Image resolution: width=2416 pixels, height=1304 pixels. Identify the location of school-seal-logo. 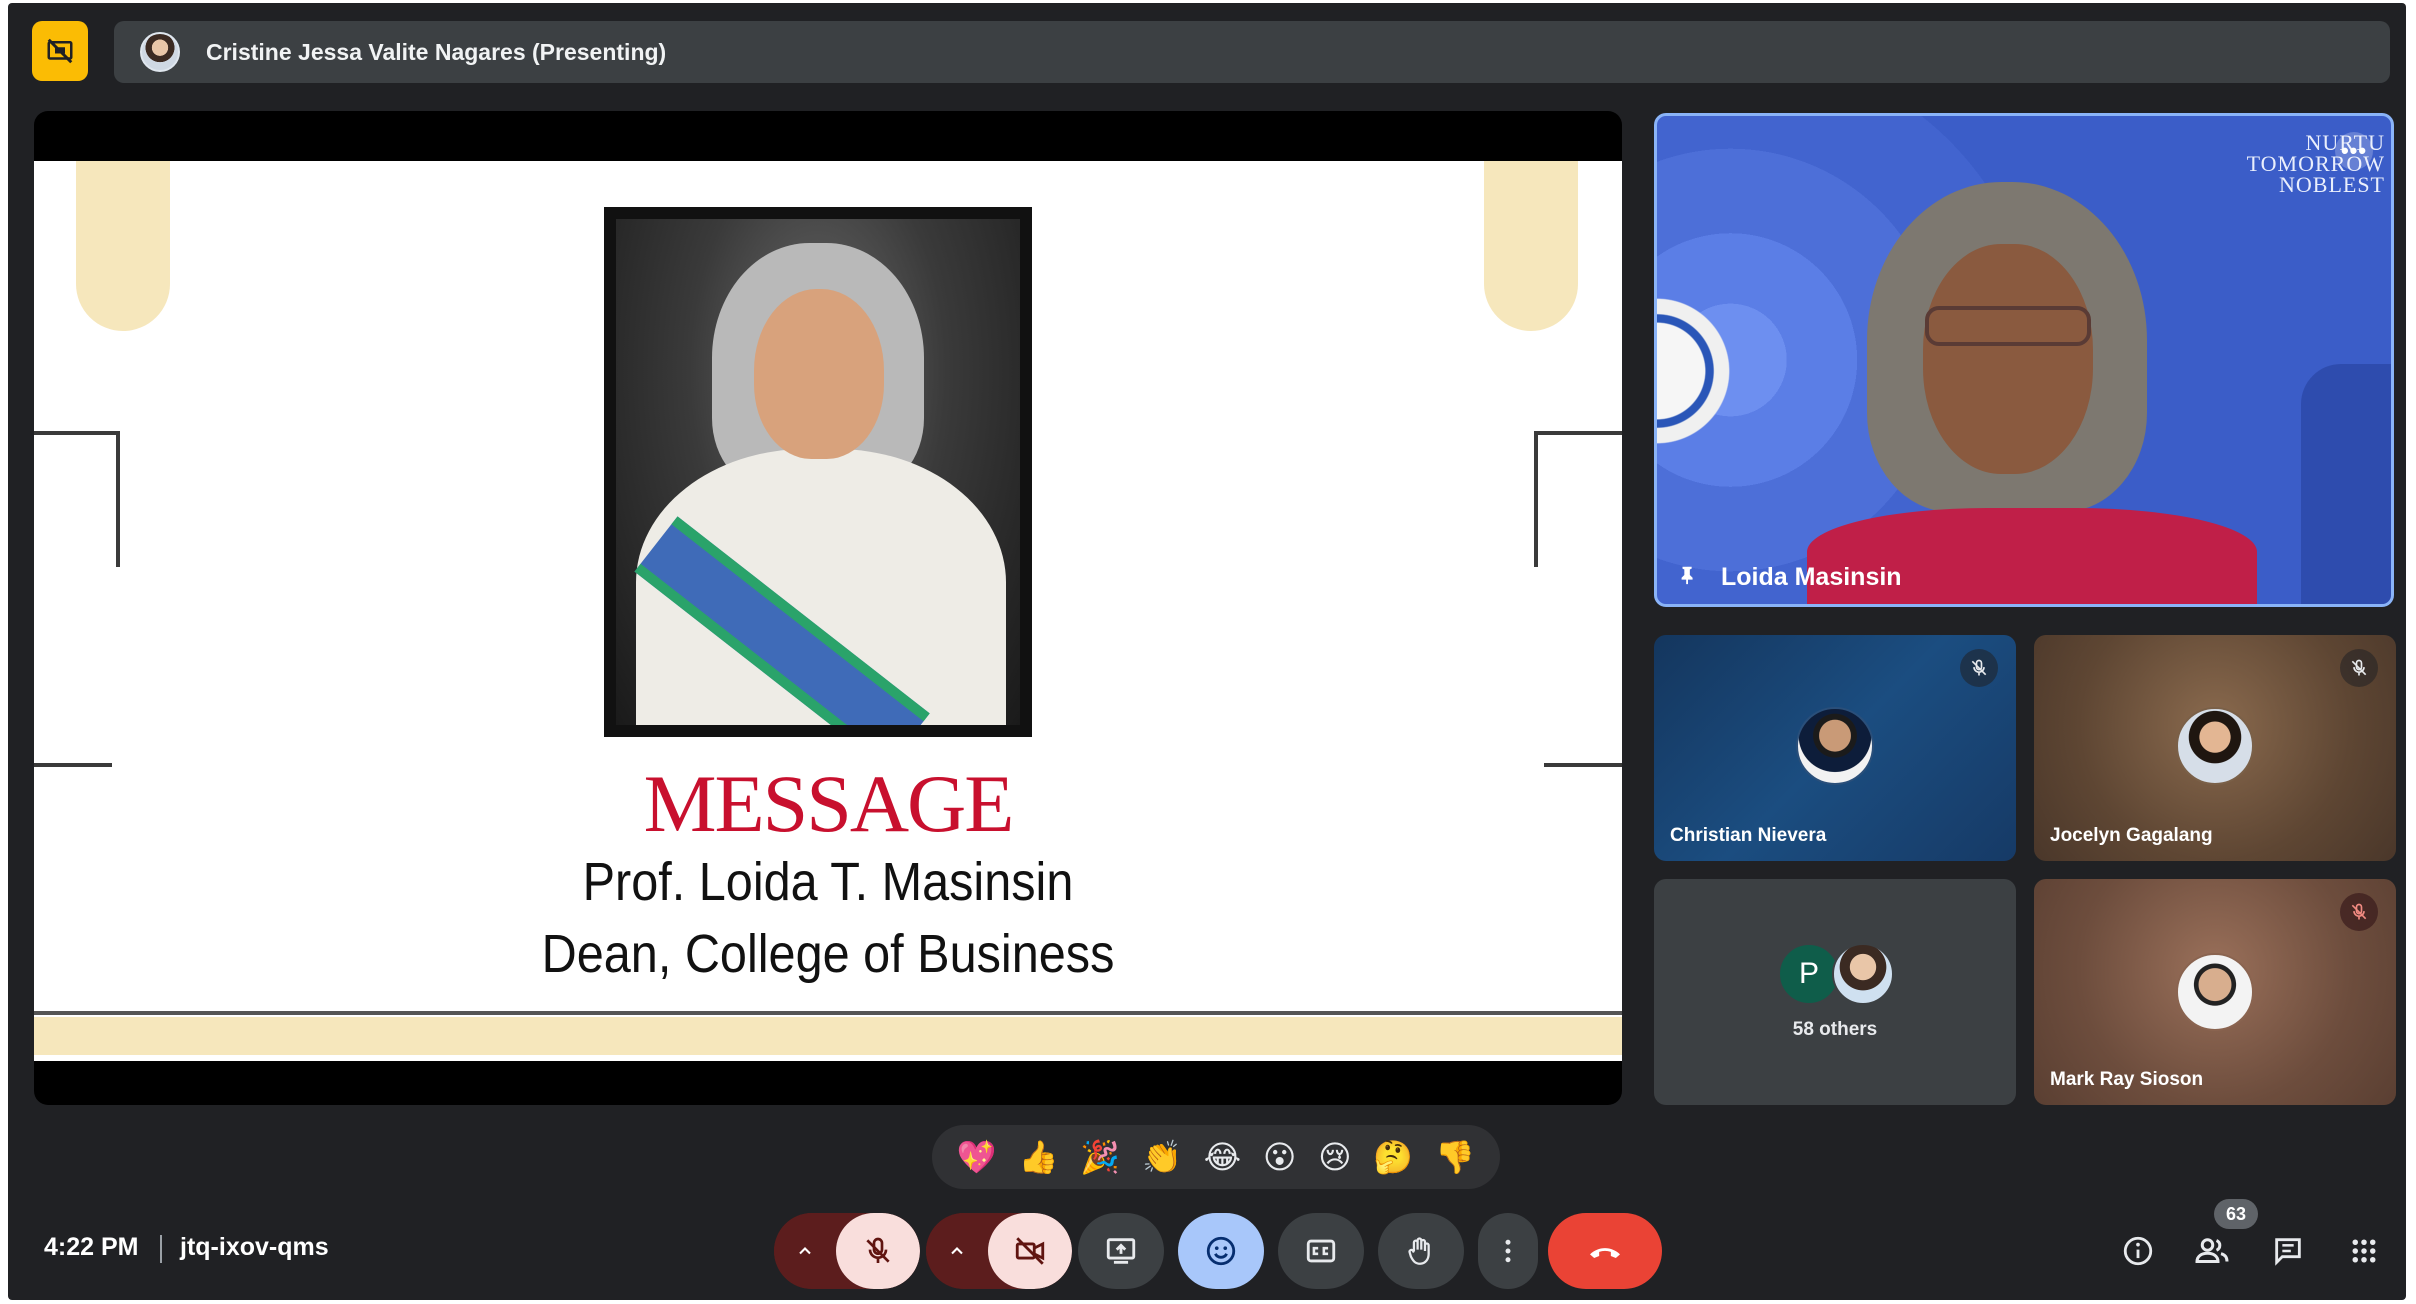
(1699, 371).